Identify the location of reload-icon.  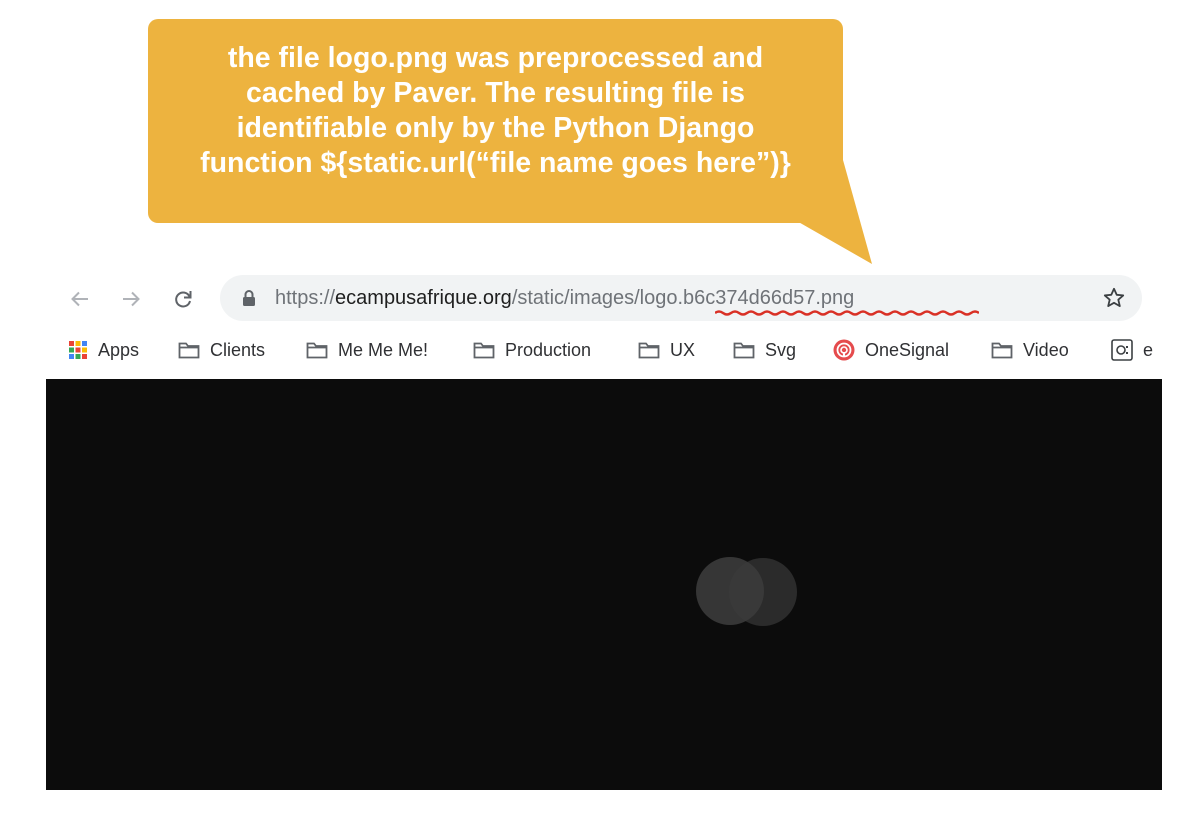
(183, 299).